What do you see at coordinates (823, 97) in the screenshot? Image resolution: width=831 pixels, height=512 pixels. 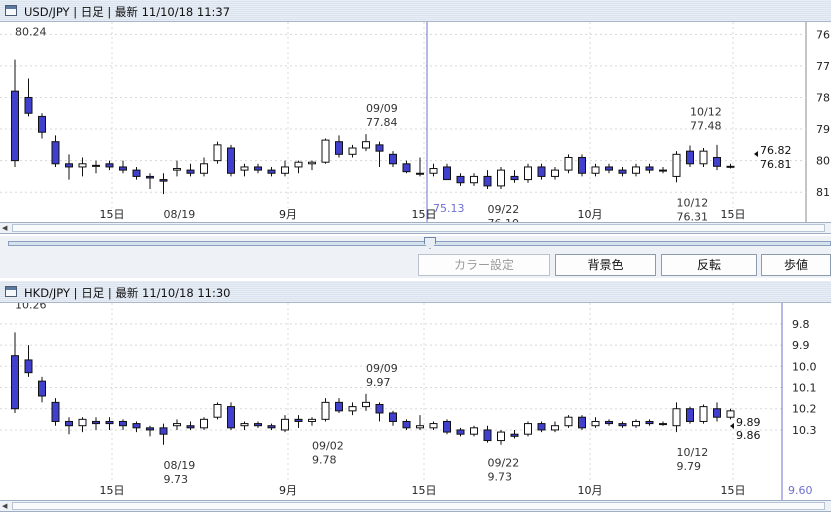 I see `y-tick-label: 78` at bounding box center [823, 97].